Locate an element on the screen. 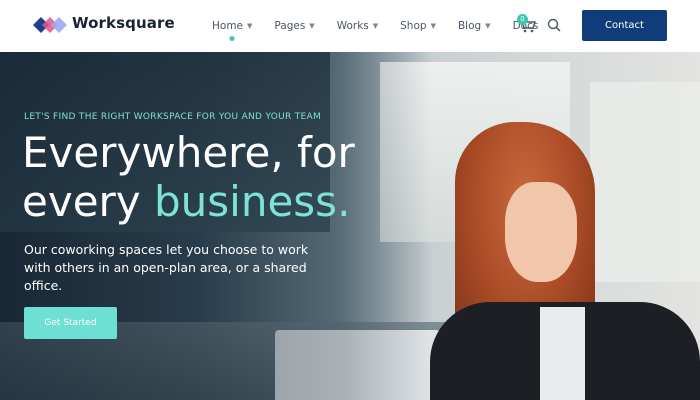 The height and width of the screenshot is (400, 700). nav-item-label: Shop is located at coordinates (413, 26).